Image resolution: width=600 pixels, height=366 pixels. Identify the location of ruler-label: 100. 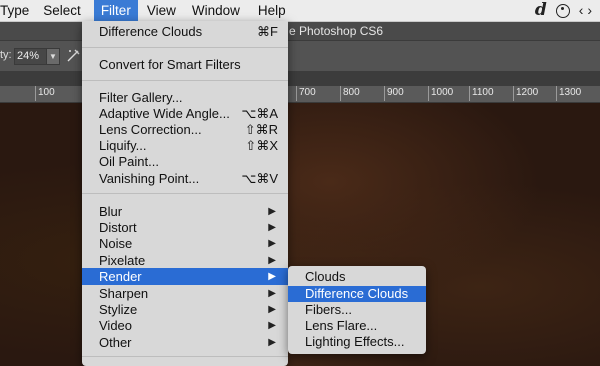
(46, 92).